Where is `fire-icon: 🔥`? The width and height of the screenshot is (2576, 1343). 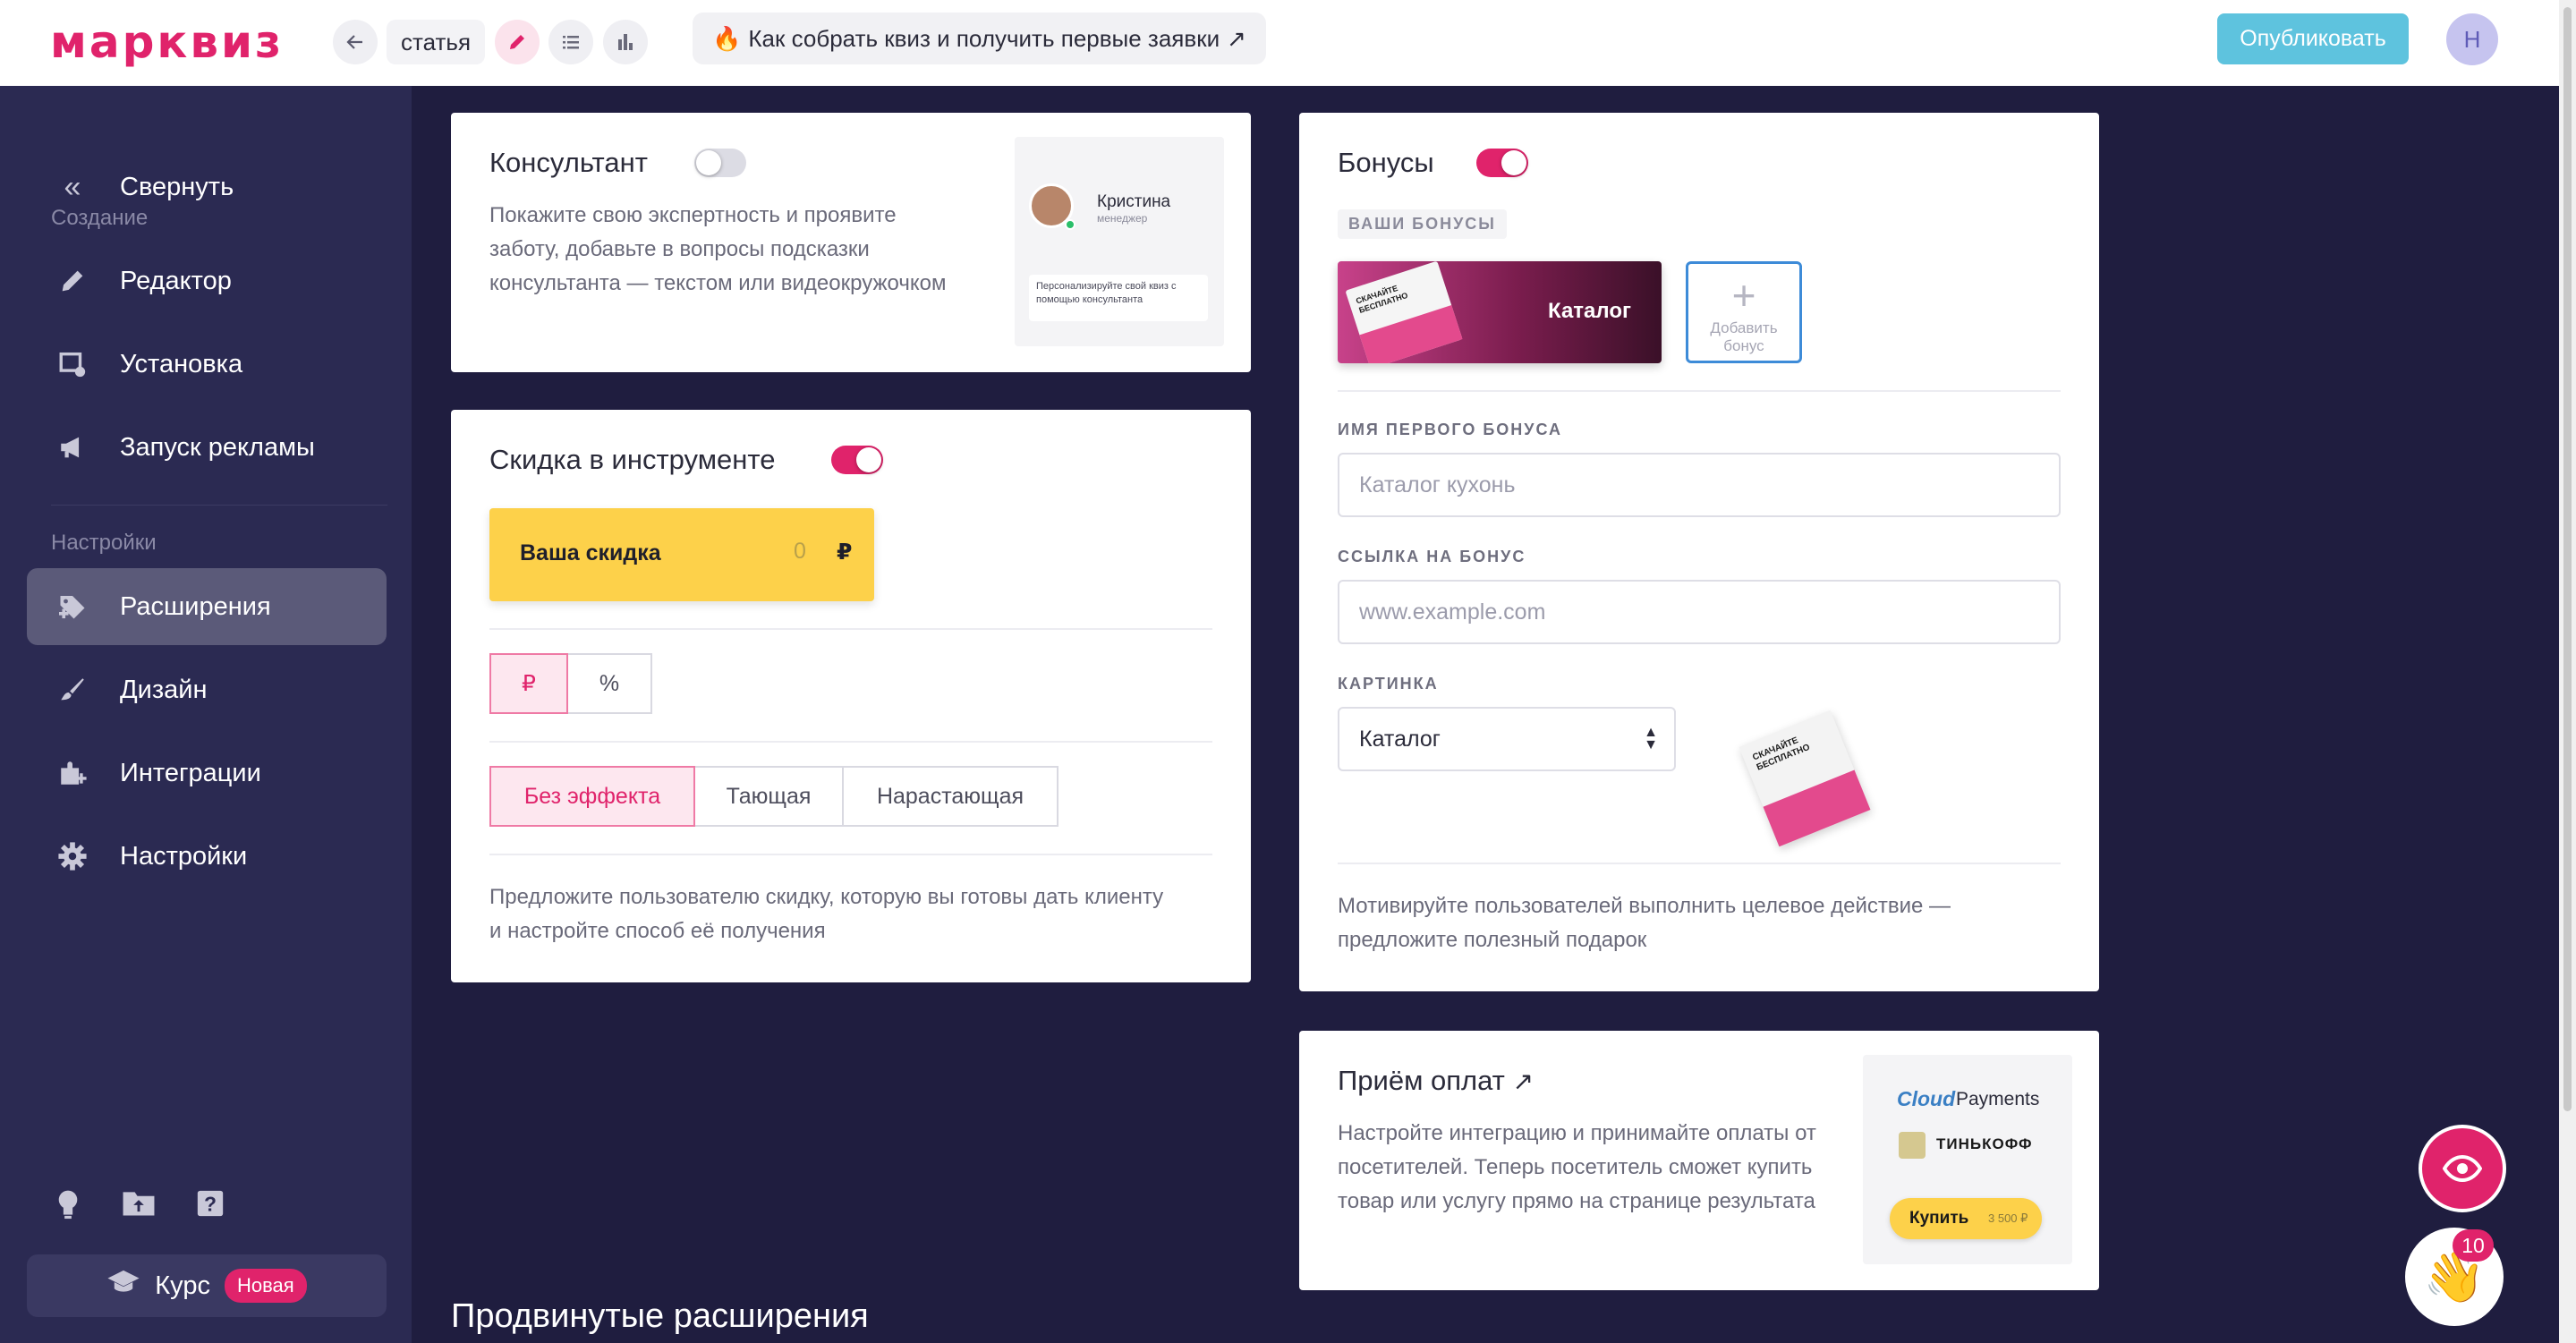
fire-icon: 🔥 is located at coordinates (727, 38).